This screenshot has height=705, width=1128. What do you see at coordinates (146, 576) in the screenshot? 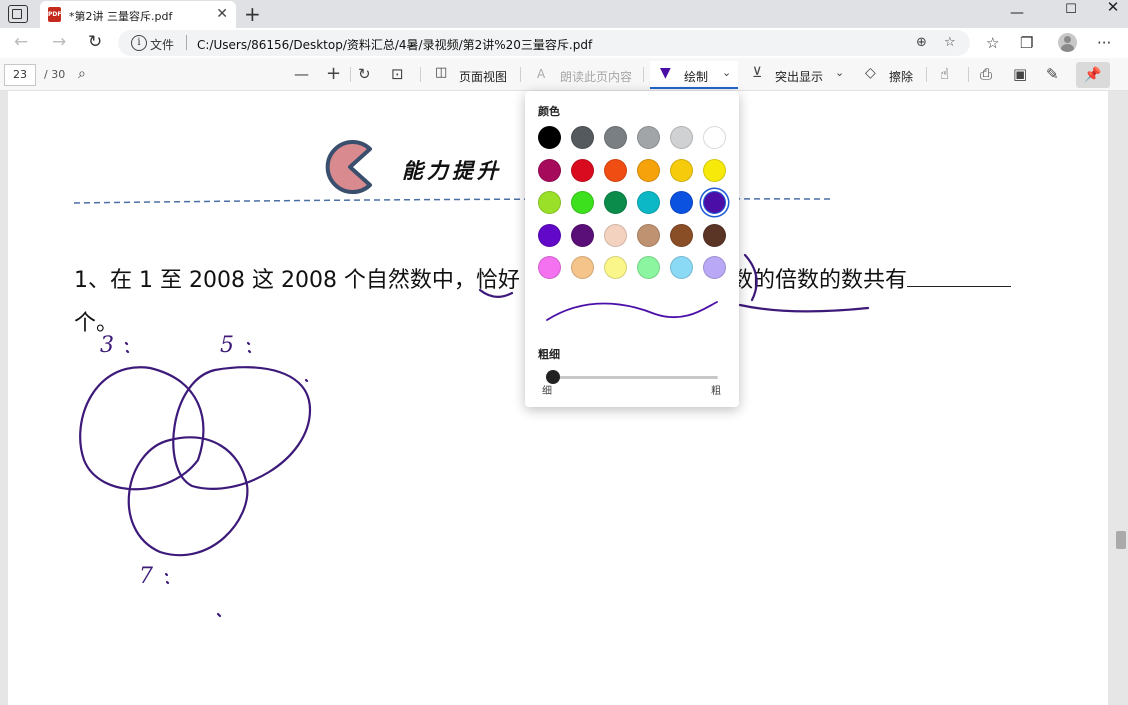
I see `ink-label-7: 7` at bounding box center [146, 576].